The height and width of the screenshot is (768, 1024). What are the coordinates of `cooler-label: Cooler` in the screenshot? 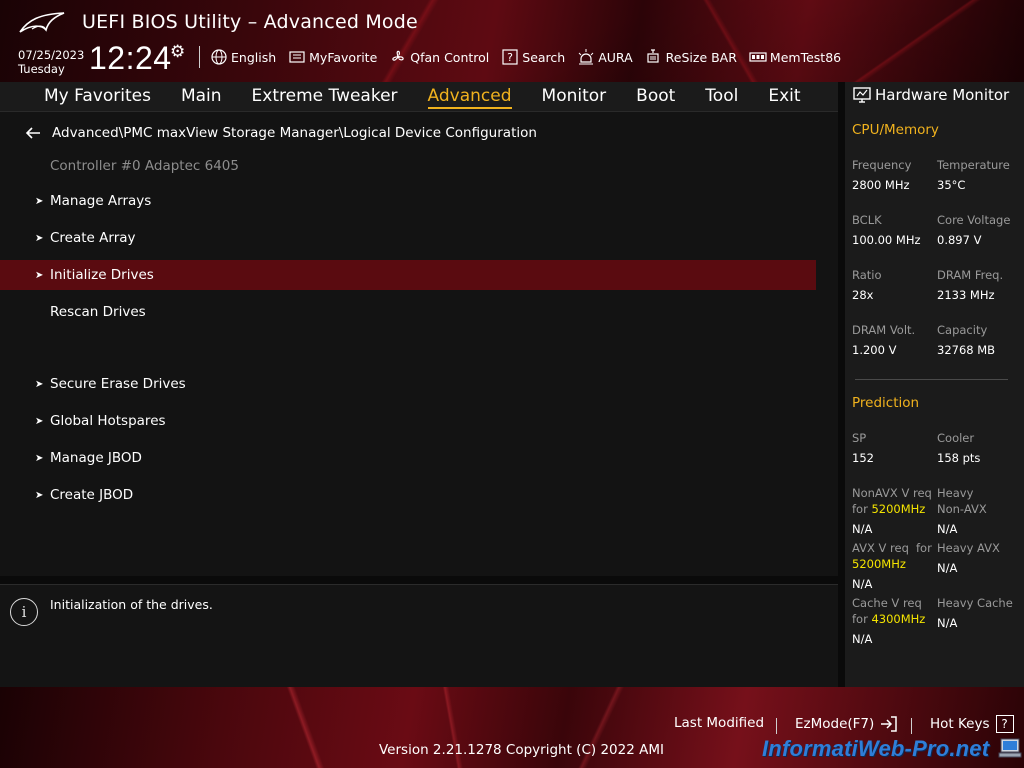 It's located at (956, 438).